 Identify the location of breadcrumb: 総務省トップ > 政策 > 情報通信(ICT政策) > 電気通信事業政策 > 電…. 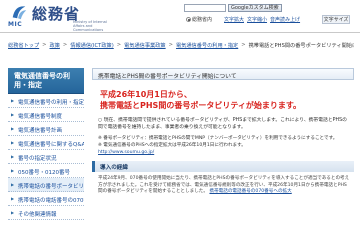
(181, 47).